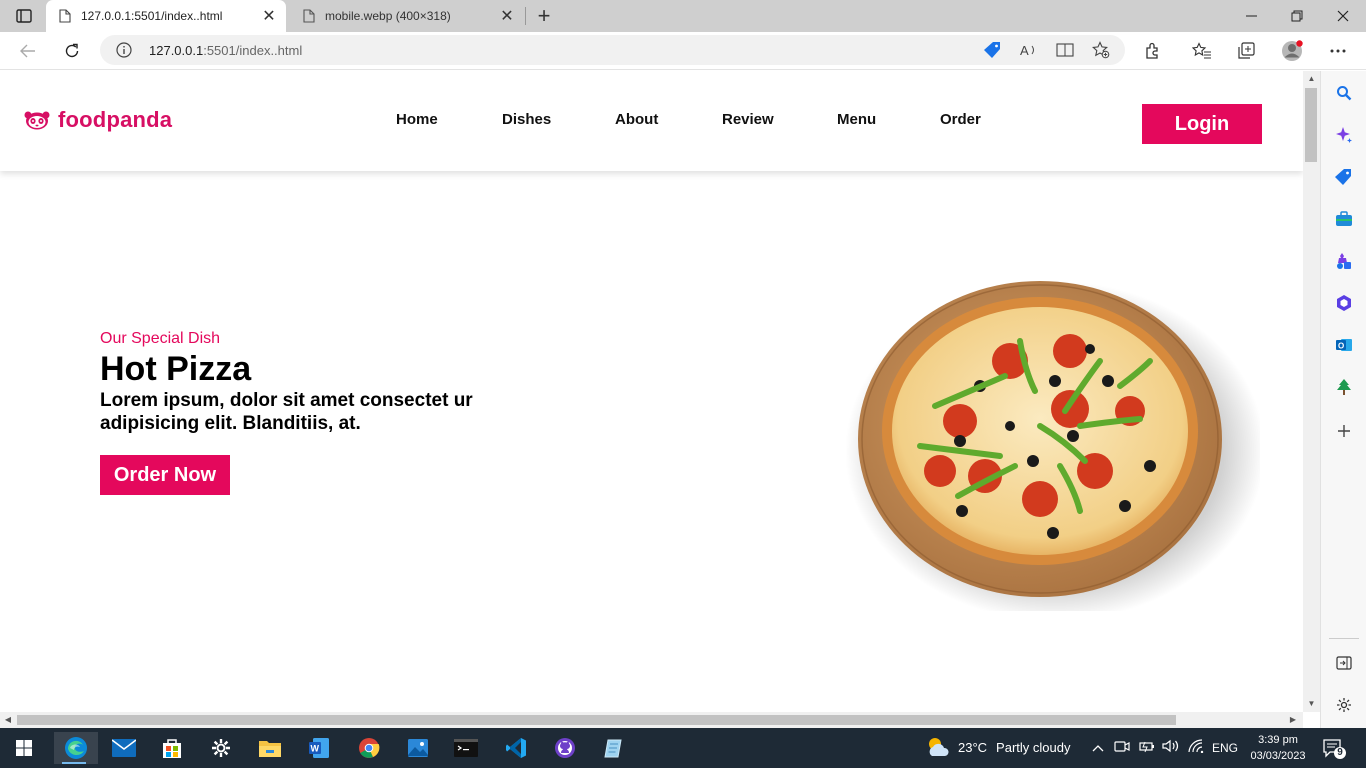 This screenshot has height=768, width=1366. Describe the element at coordinates (1344, 177) in the screenshot. I see `shopping-icon` at that location.